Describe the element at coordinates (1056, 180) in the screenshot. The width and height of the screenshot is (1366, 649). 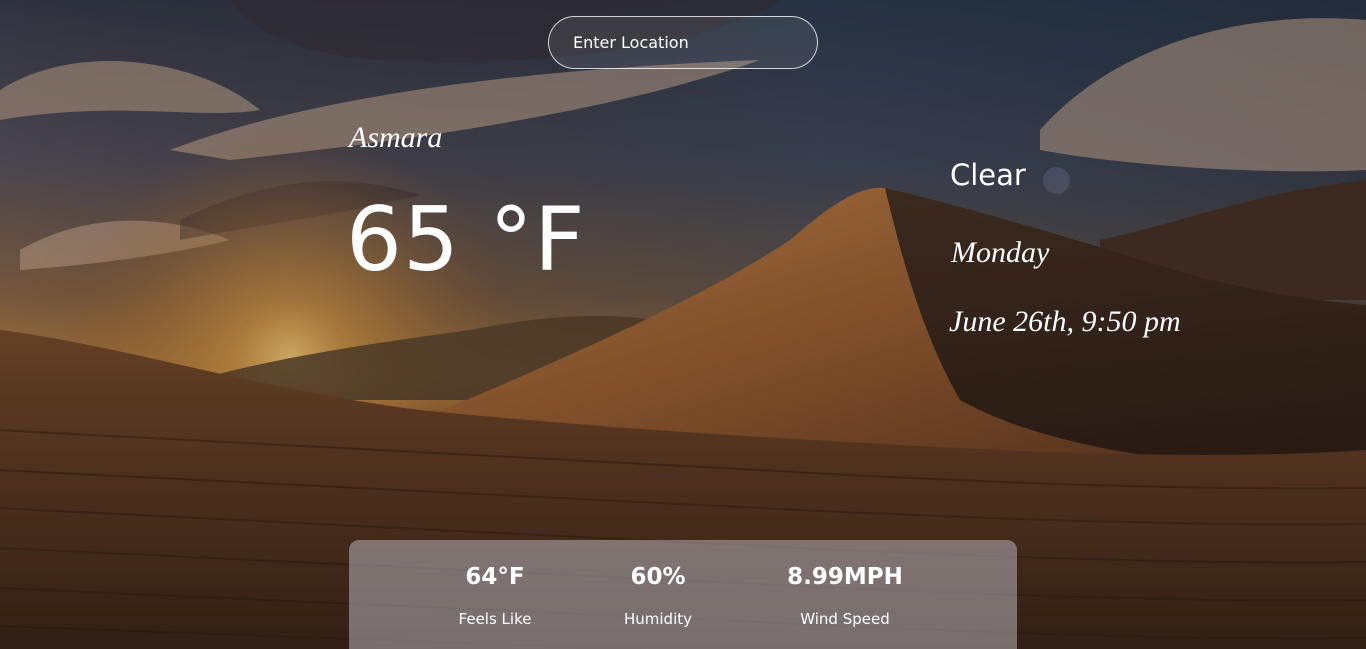
I see `weather-icon` at that location.